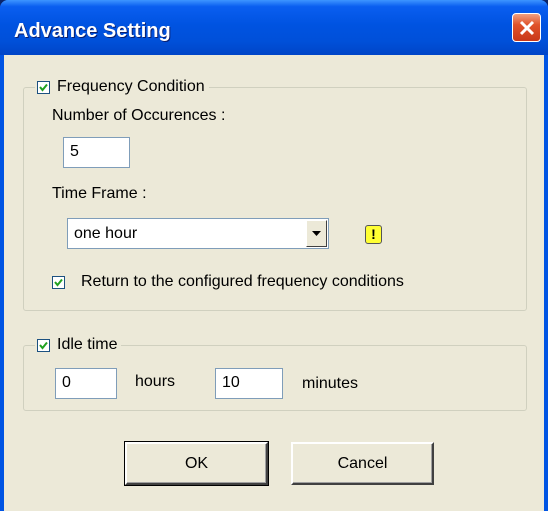 This screenshot has height=511, width=548. I want to click on close-icon, so click(527, 28).